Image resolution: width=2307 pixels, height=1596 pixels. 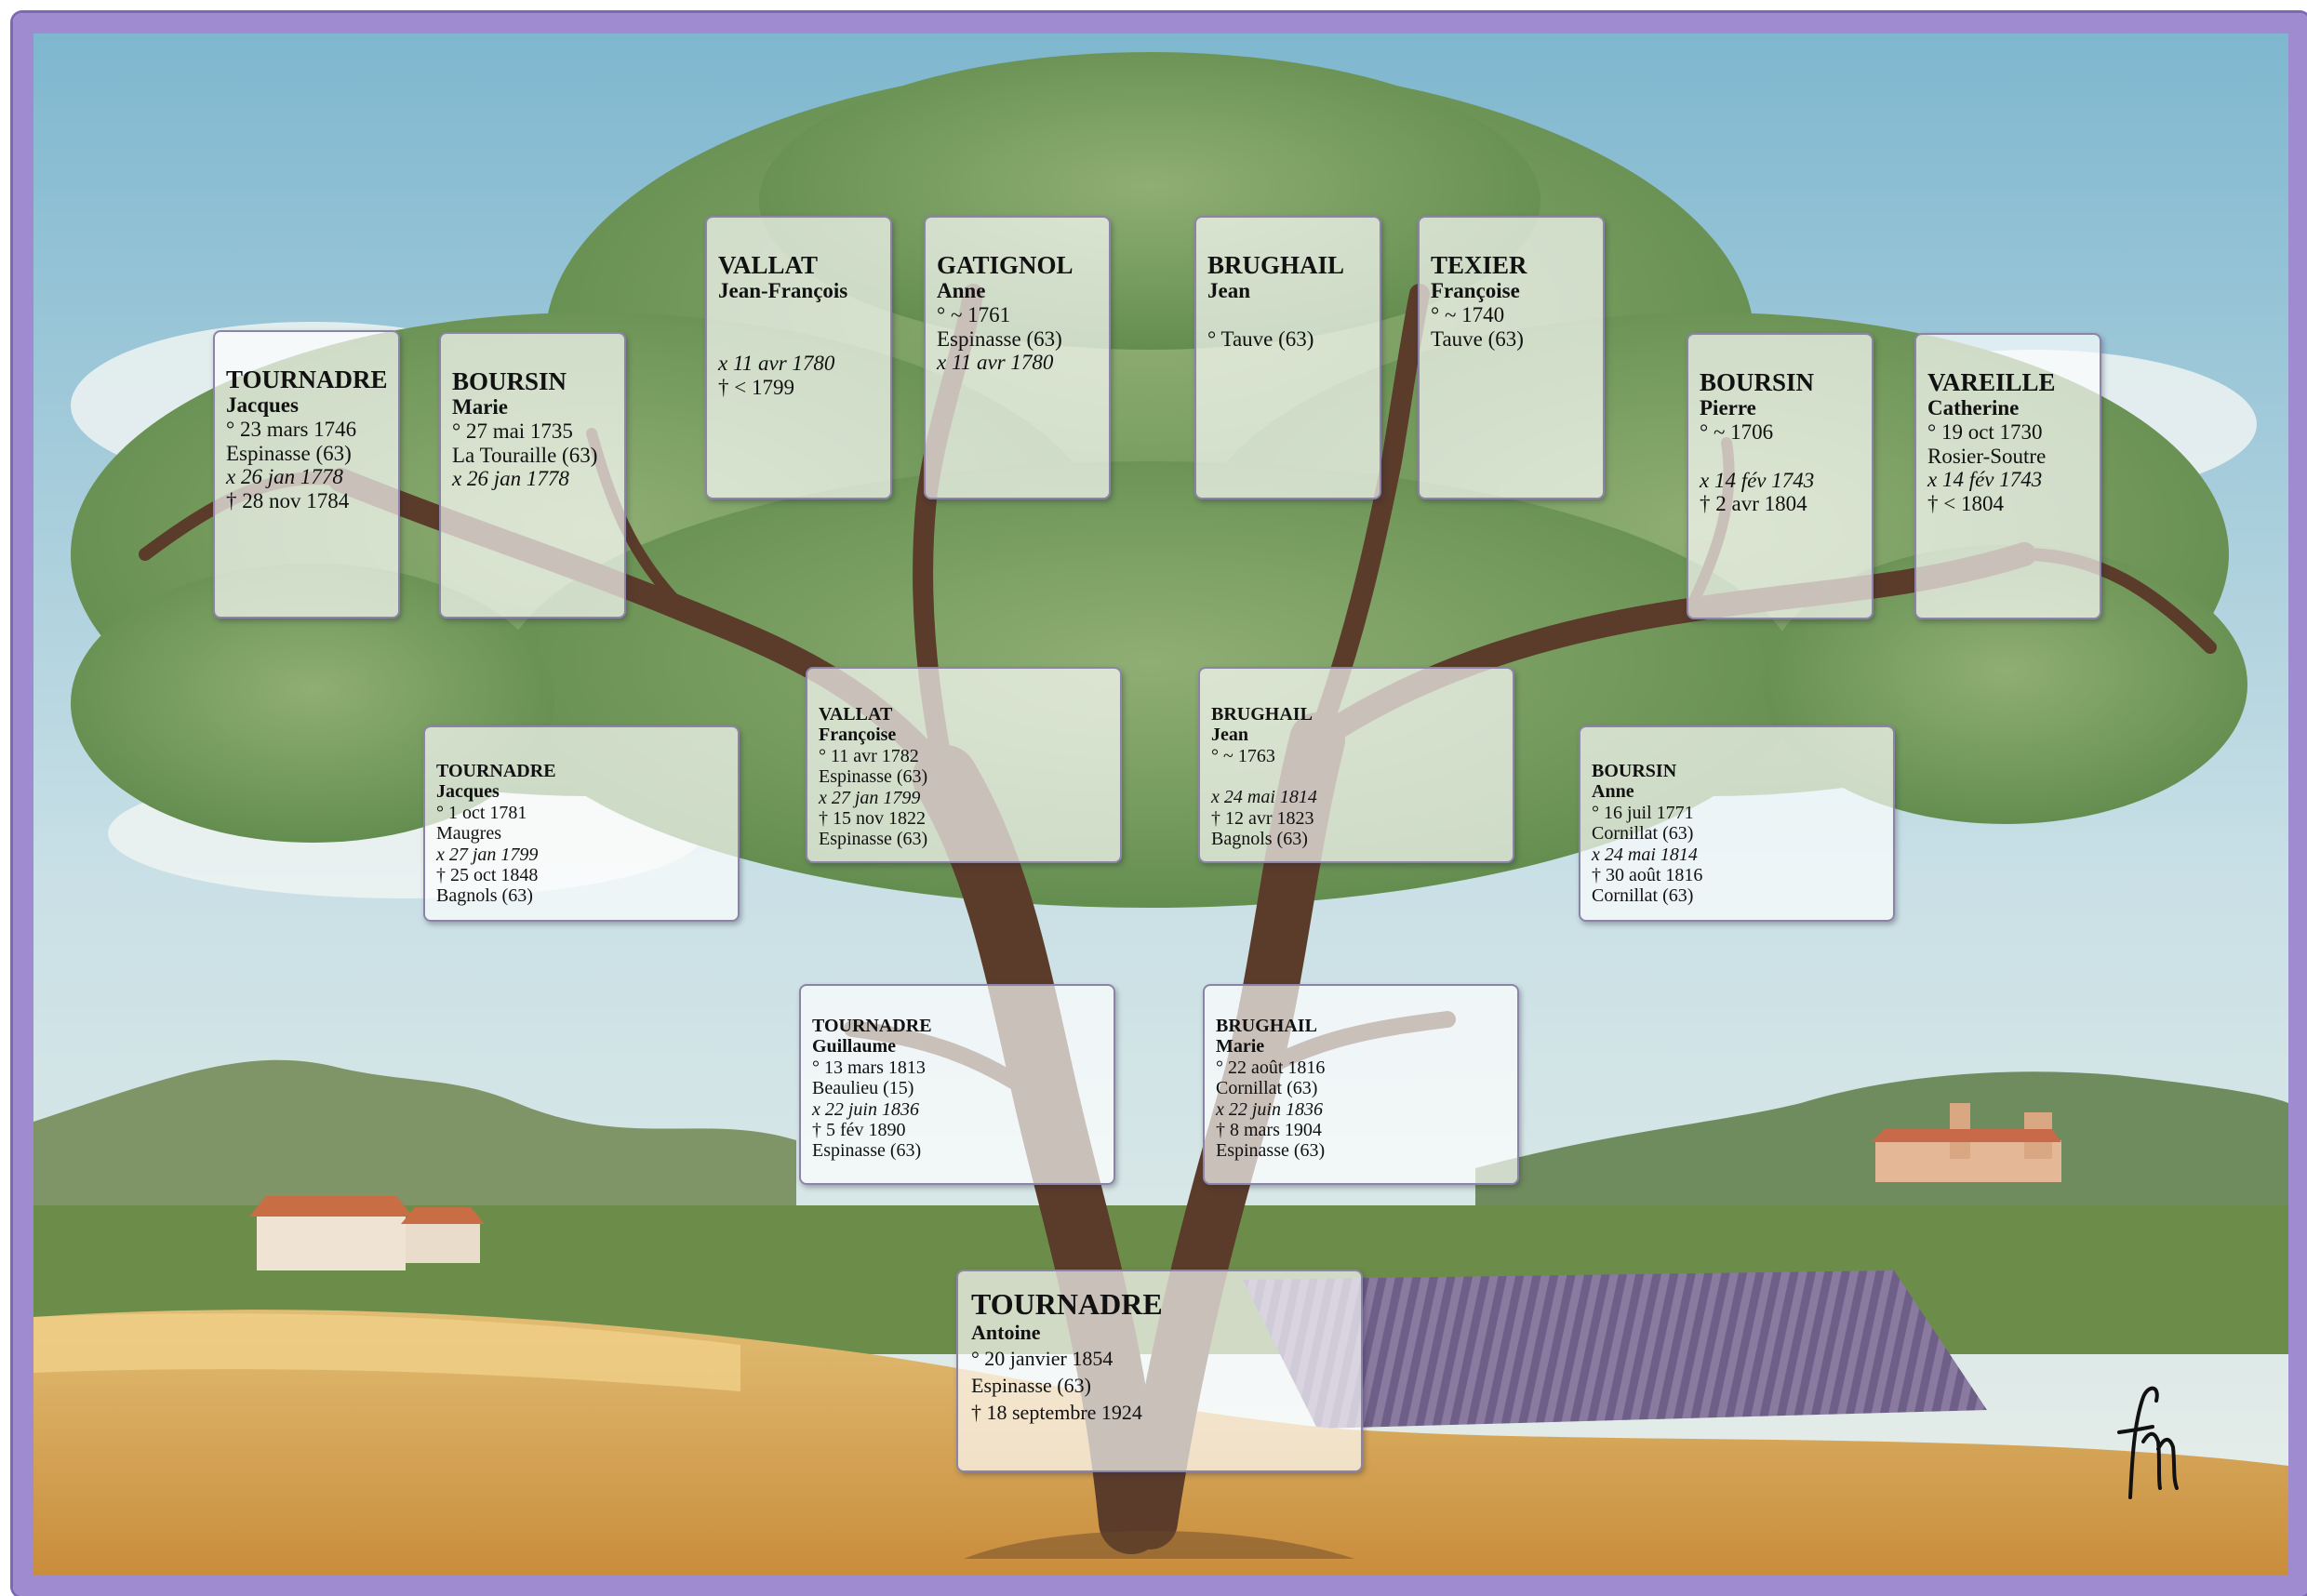 What do you see at coordinates (869, 756) in the screenshot?
I see `detail-line: ° 11 avr 1782` at bounding box center [869, 756].